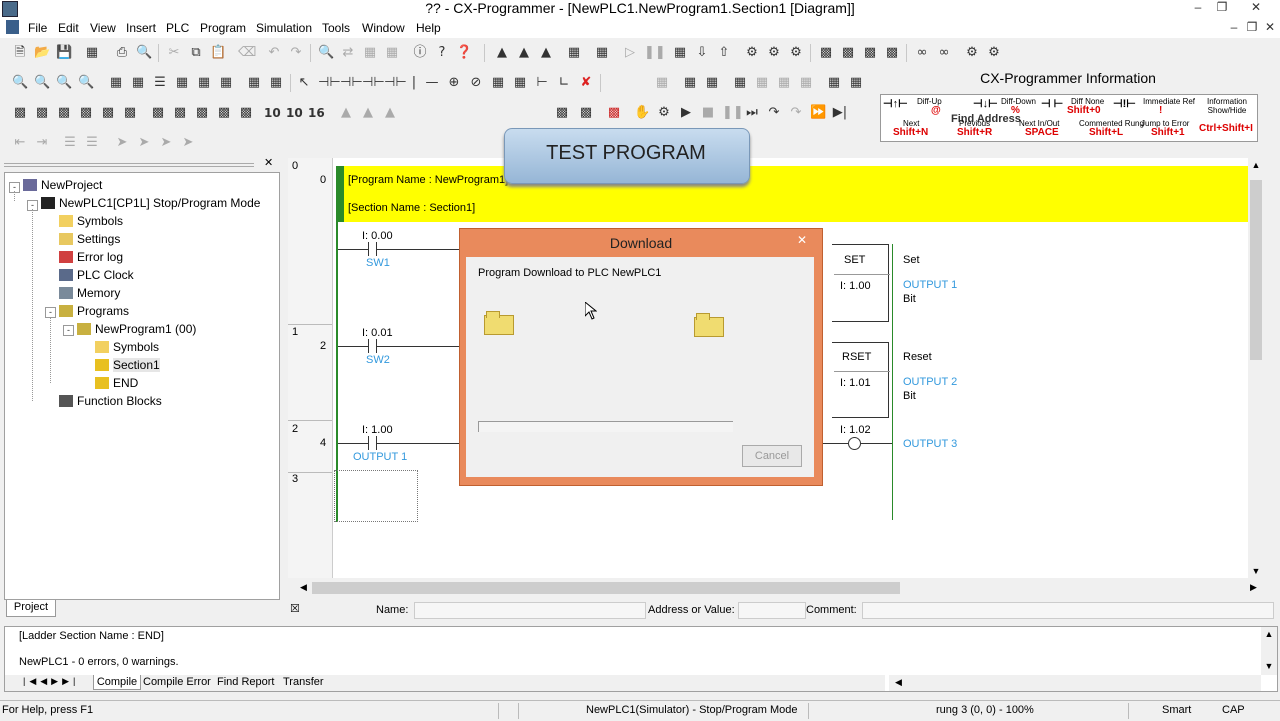  I want to click on bookmark-icon-1: ➤, so click(122, 143).